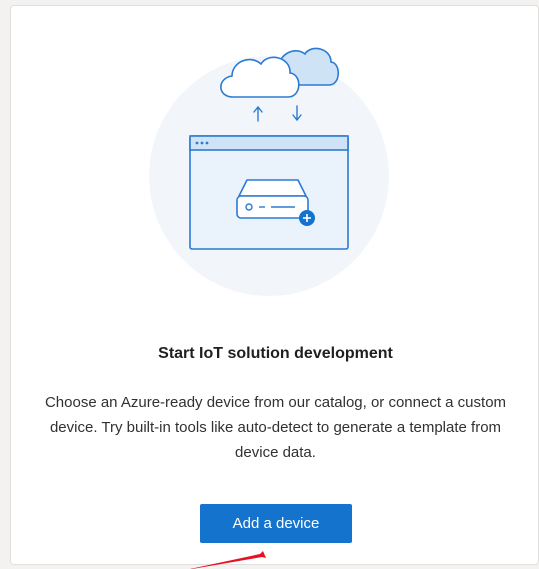 This screenshot has height=569, width=539. I want to click on device-icon, so click(272, 199).